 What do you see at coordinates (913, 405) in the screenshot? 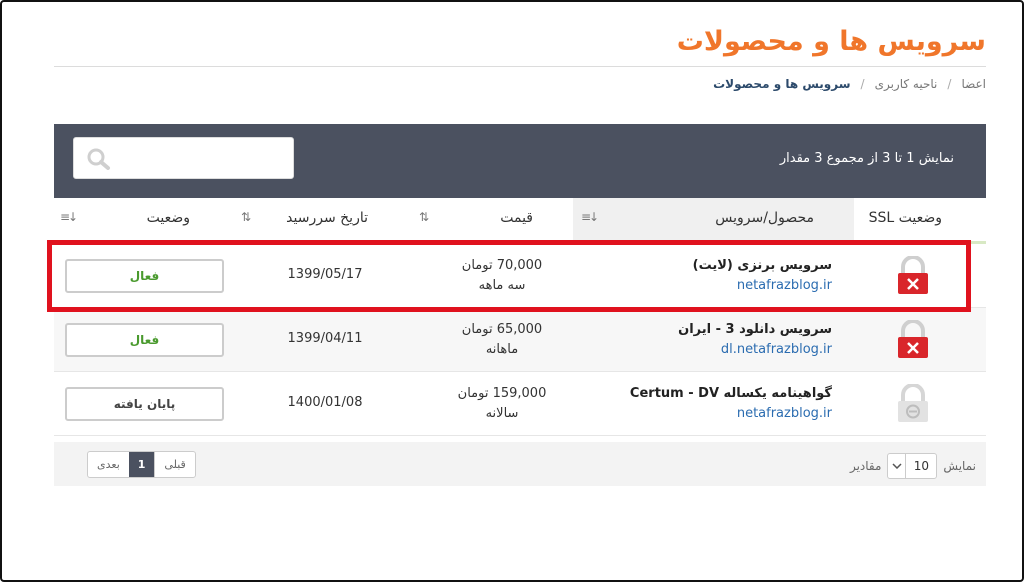
I see `ssl-none-lock-icon` at bounding box center [913, 405].